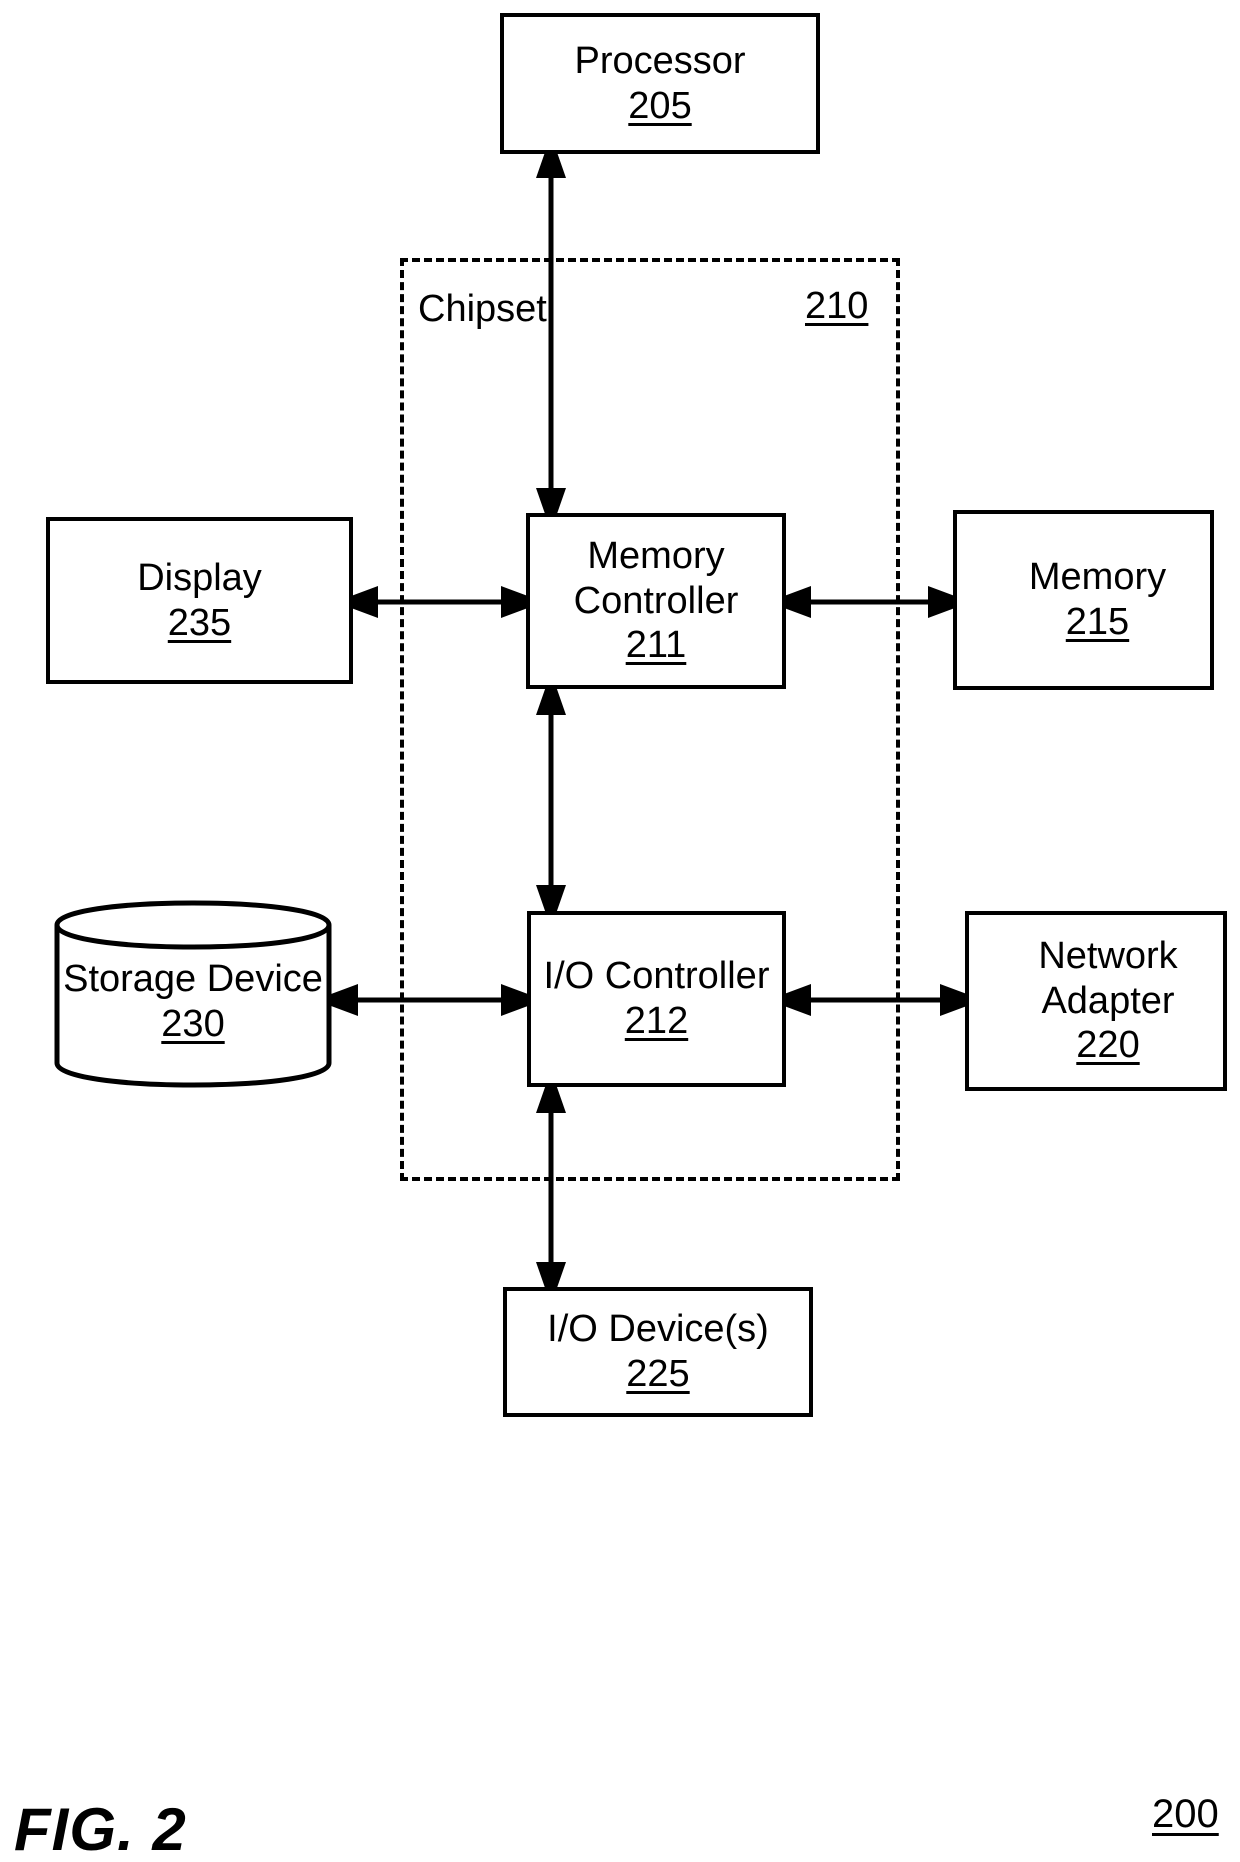  I want to click on io-controller-label: I/O Controller, so click(656, 976).